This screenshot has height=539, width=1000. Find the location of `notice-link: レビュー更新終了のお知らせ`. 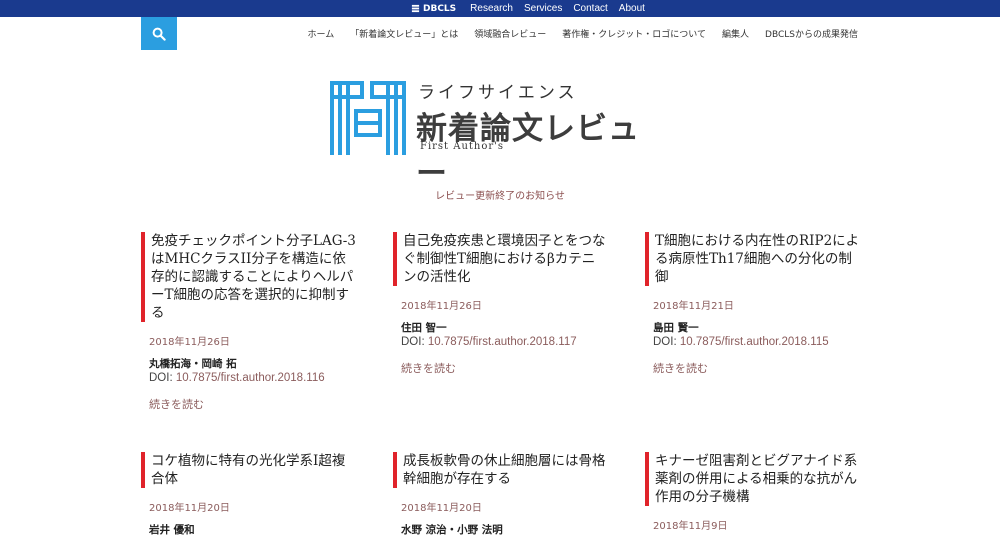

notice-link: レビュー更新終了のお知らせ is located at coordinates (500, 196).